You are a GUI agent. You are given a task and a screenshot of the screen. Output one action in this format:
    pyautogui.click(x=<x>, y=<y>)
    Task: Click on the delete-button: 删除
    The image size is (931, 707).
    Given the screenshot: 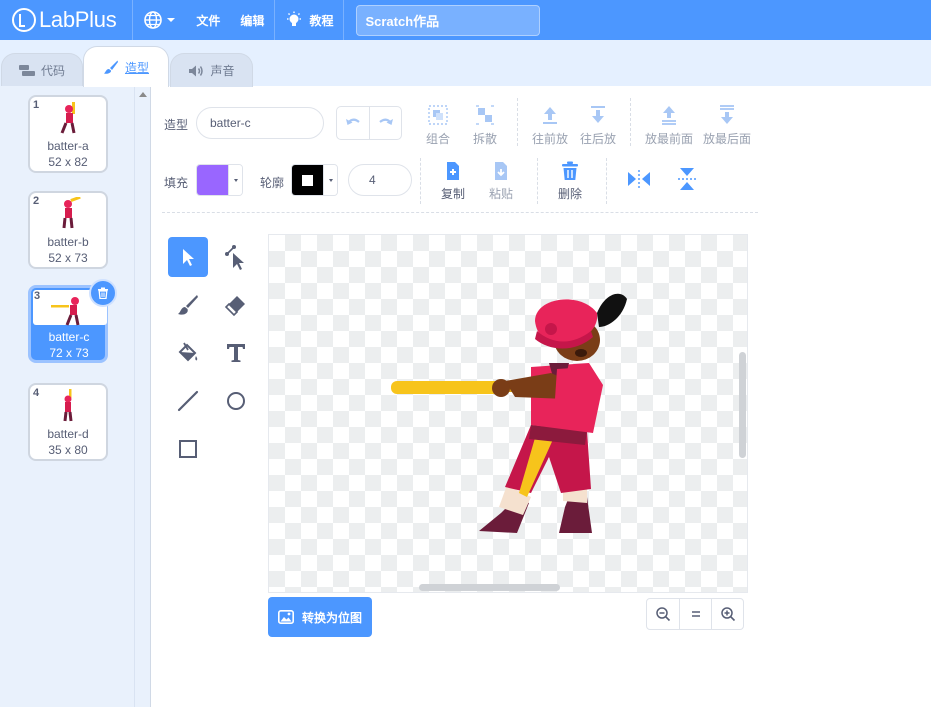 What is the action you would take?
    pyautogui.click(x=570, y=181)
    